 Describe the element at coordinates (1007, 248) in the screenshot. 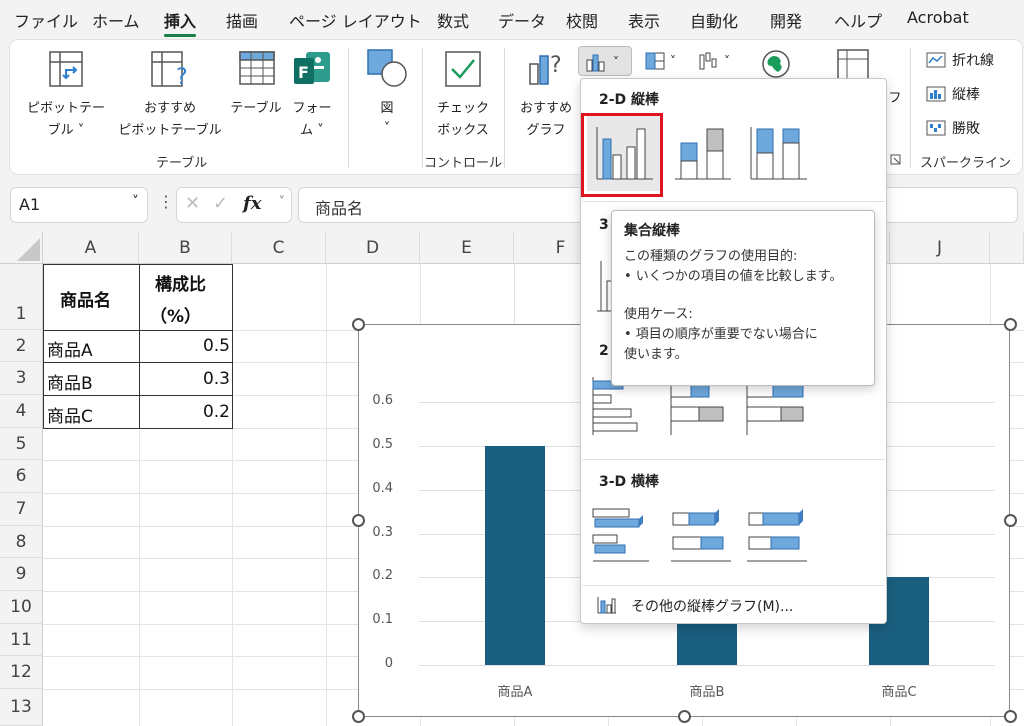

I see `column-header-k` at that location.